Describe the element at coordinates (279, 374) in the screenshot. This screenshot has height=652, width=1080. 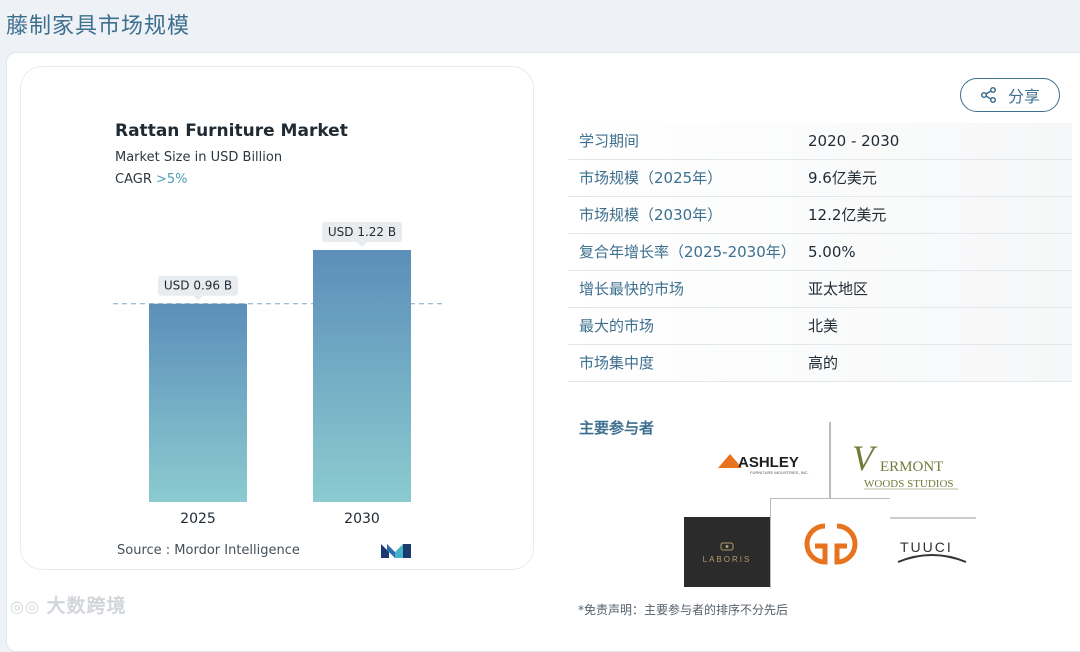
I see `bar-chart: USD 0.96 B 2025 USD 1.22 B 2030` at that location.